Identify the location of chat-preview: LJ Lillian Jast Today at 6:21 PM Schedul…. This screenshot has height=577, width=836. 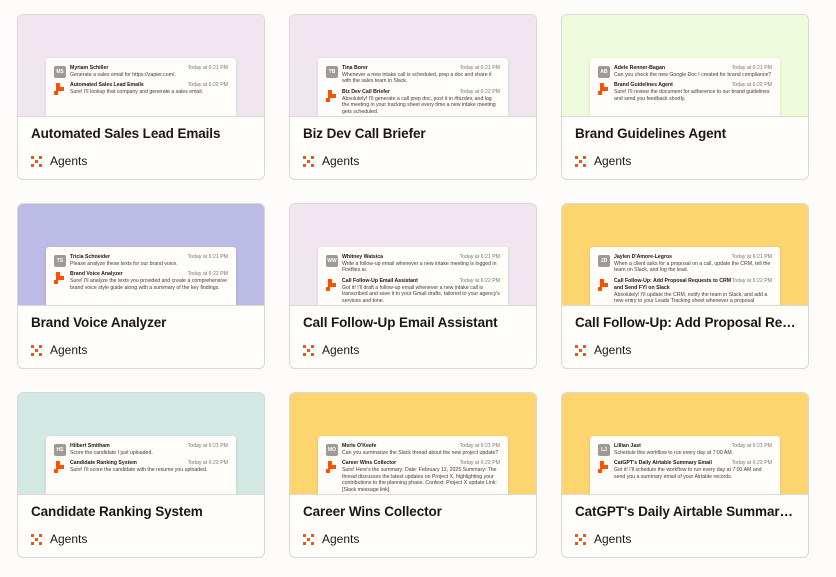
(685, 465).